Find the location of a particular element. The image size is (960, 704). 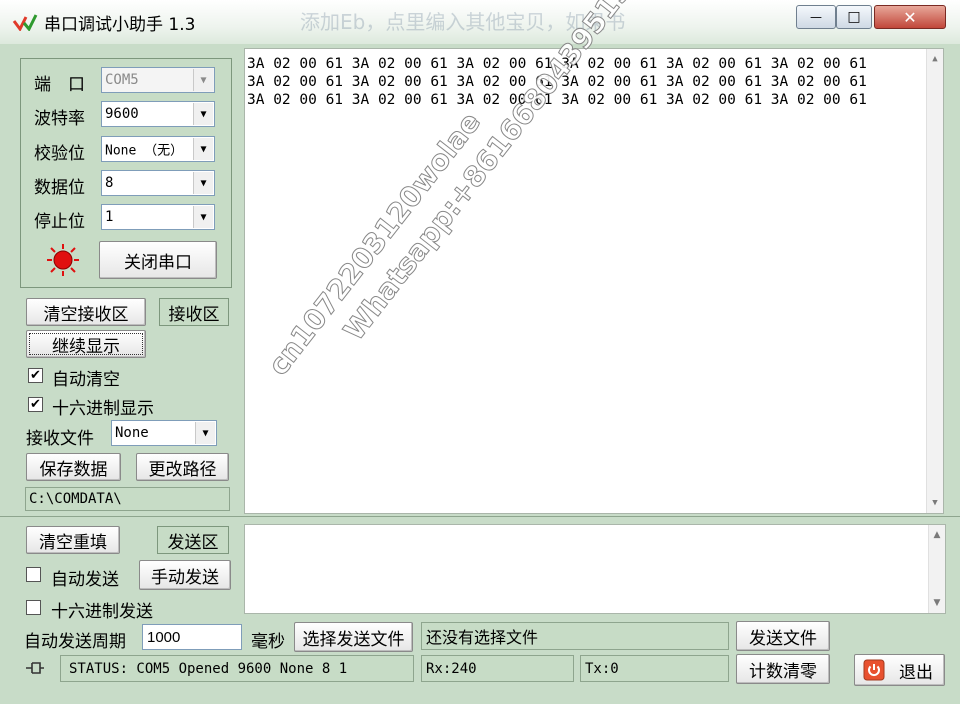

auto-clear-checkbox: ✔ is located at coordinates (35, 375).